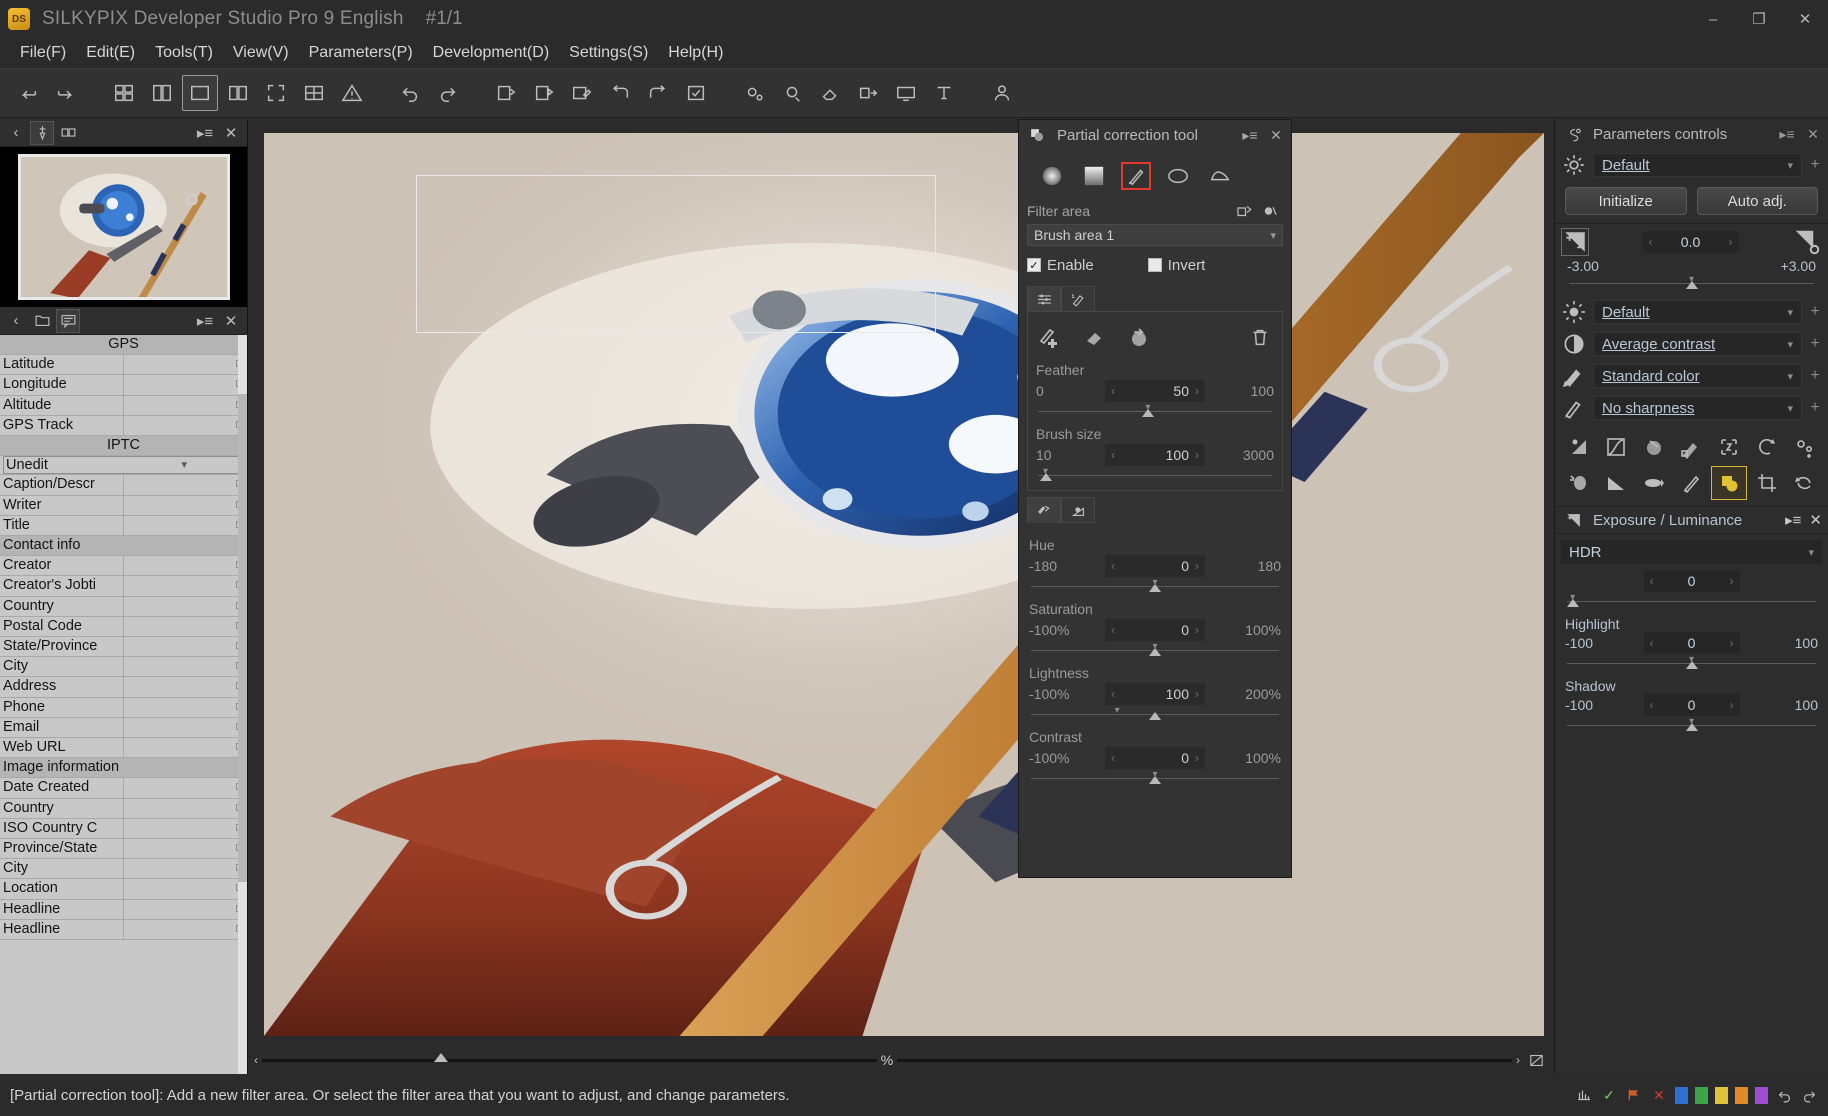  What do you see at coordinates (506, 93) in the screenshot?
I see `copy-params-icon` at bounding box center [506, 93].